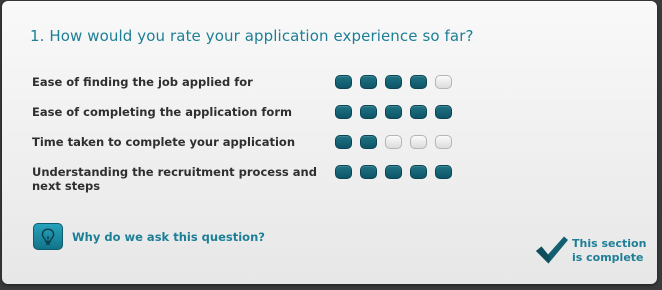 This screenshot has height=290, width=662. Describe the element at coordinates (247, 152) in the screenshot. I see `rating-row-time-taken: Time taken to complete your application` at that location.